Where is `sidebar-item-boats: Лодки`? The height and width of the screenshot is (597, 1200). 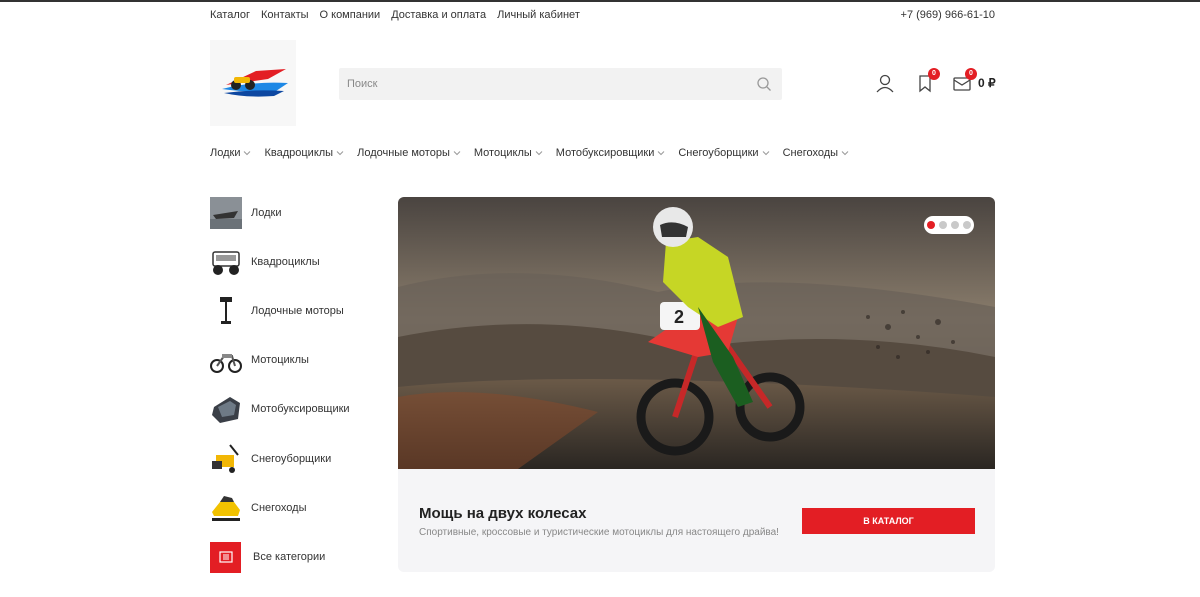
sidebar-item-boats: Лодки is located at coordinates (245, 213).